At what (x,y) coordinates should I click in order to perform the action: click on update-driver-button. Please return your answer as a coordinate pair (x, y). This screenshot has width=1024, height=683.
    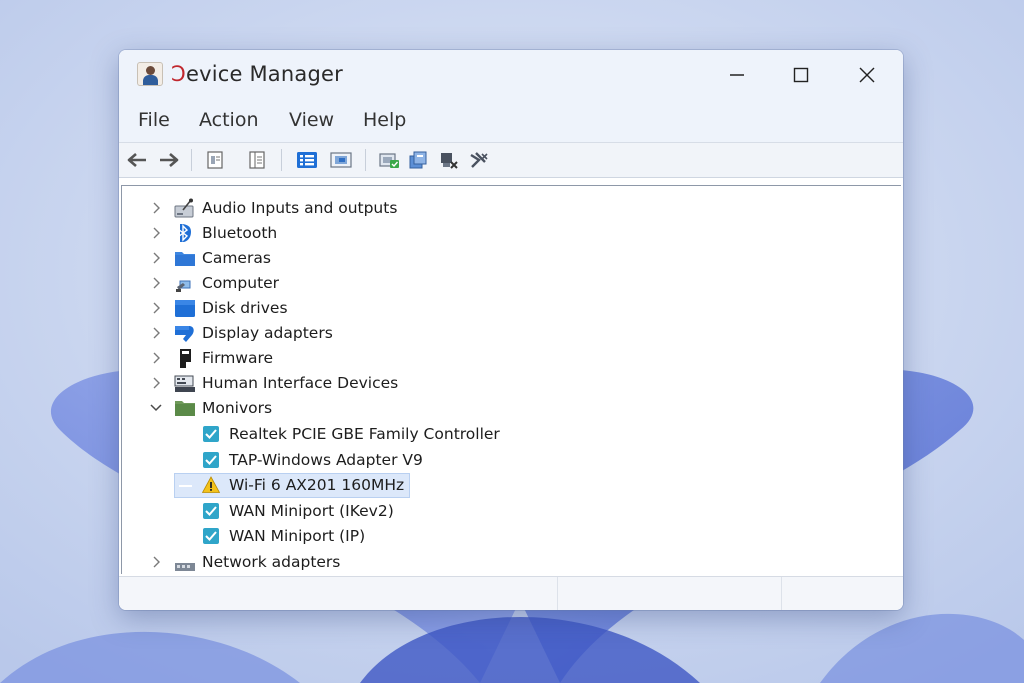
    Looking at the image, I should click on (419, 160).